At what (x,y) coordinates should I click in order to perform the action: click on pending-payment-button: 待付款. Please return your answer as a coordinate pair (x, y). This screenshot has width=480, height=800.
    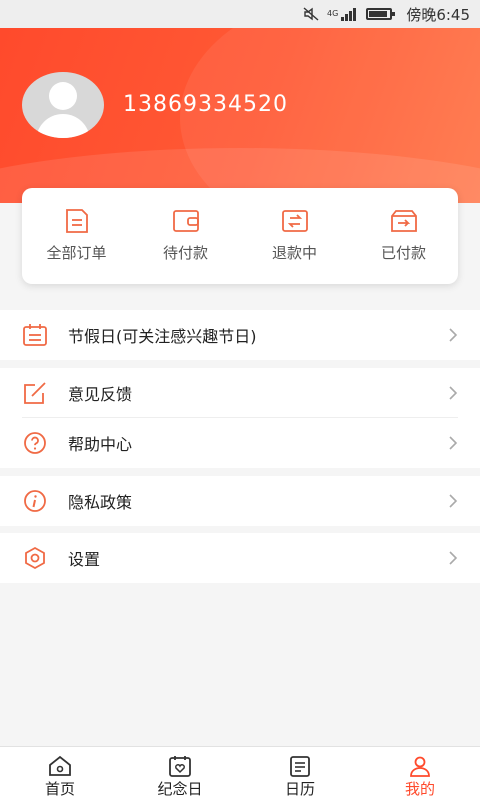
    Looking at the image, I should click on (185, 236).